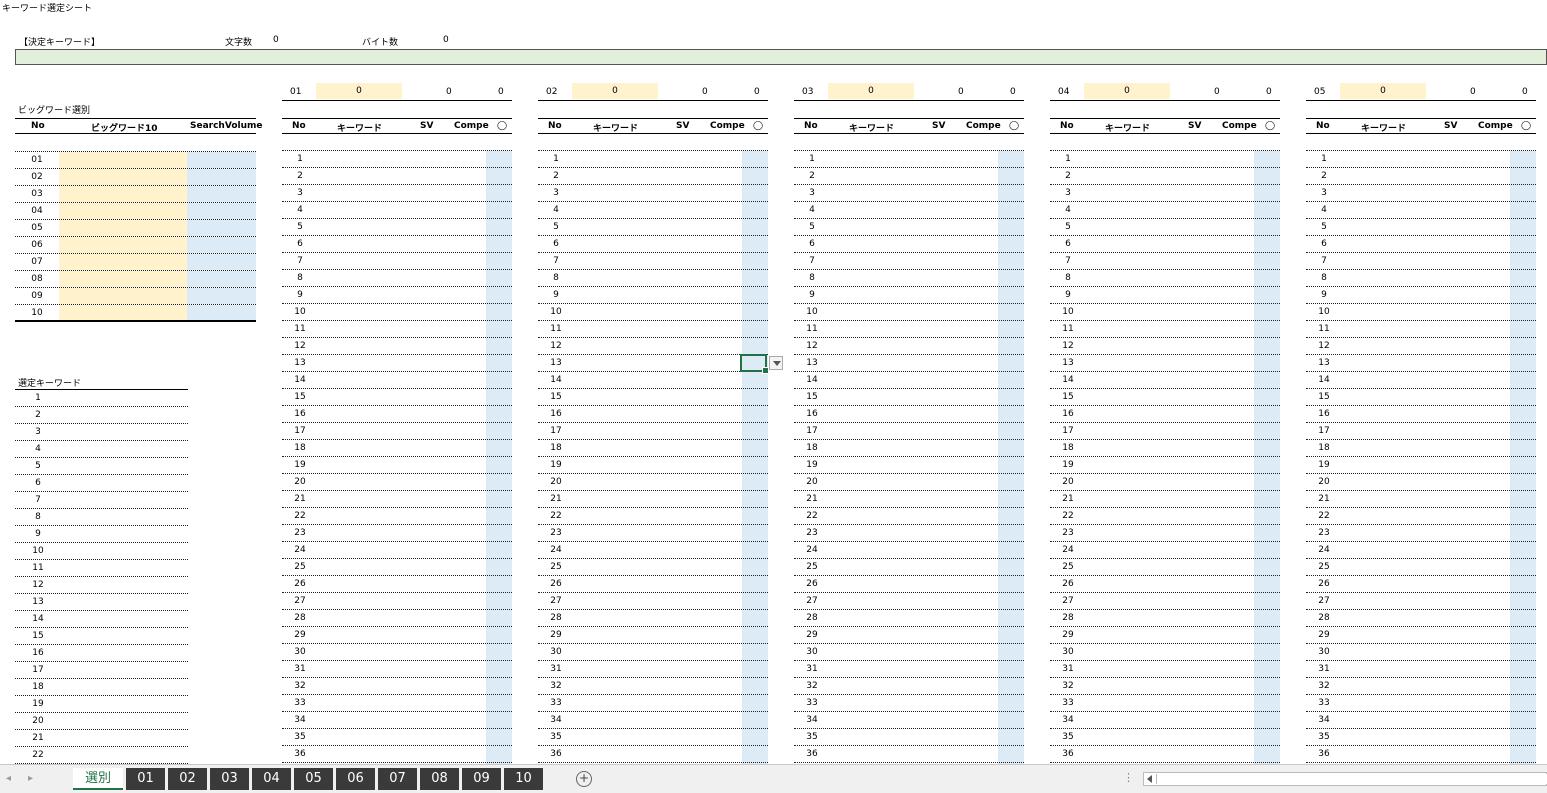 This screenshot has height=793, width=1547. I want to click on keyword-row: 27, so click(909, 601).